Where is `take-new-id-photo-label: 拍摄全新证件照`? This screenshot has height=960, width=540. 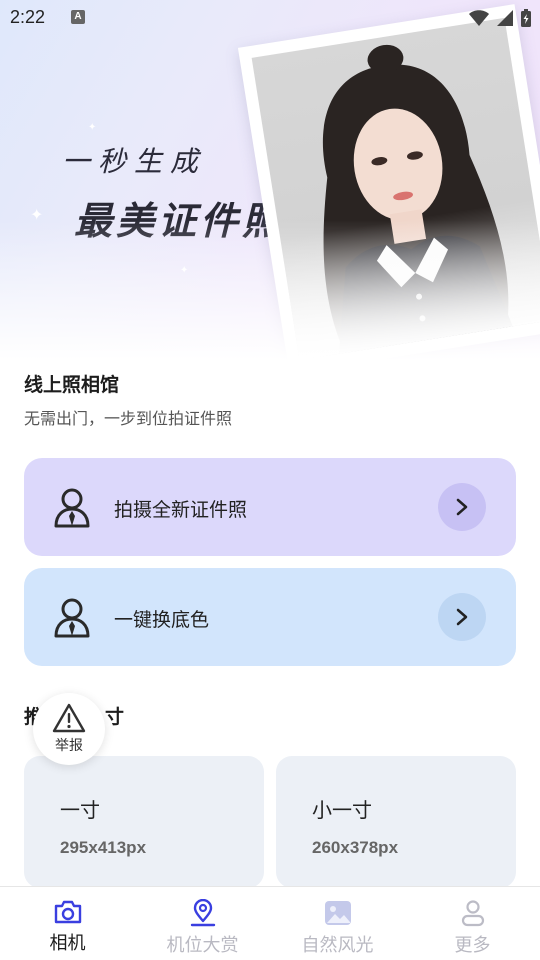
take-new-id-photo-label: 拍摄全新证件照 is located at coordinates (181, 510).